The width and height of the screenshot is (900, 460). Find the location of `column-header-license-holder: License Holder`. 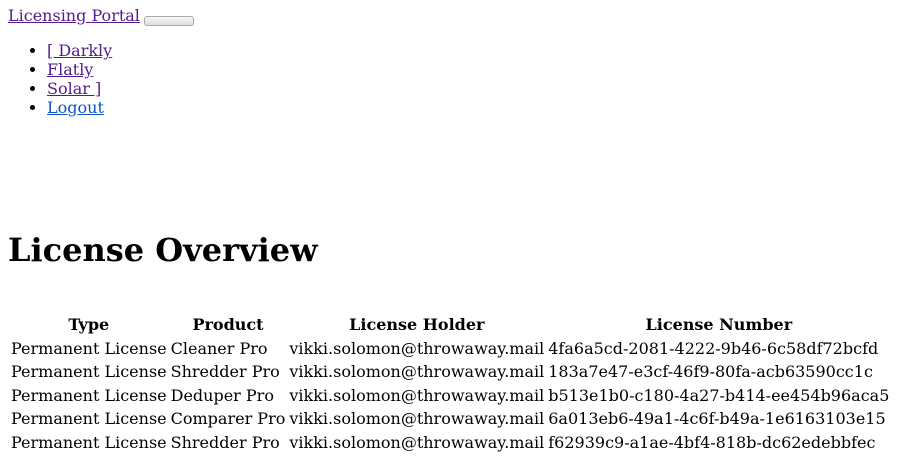

column-header-license-holder: License Holder is located at coordinates (417, 324).